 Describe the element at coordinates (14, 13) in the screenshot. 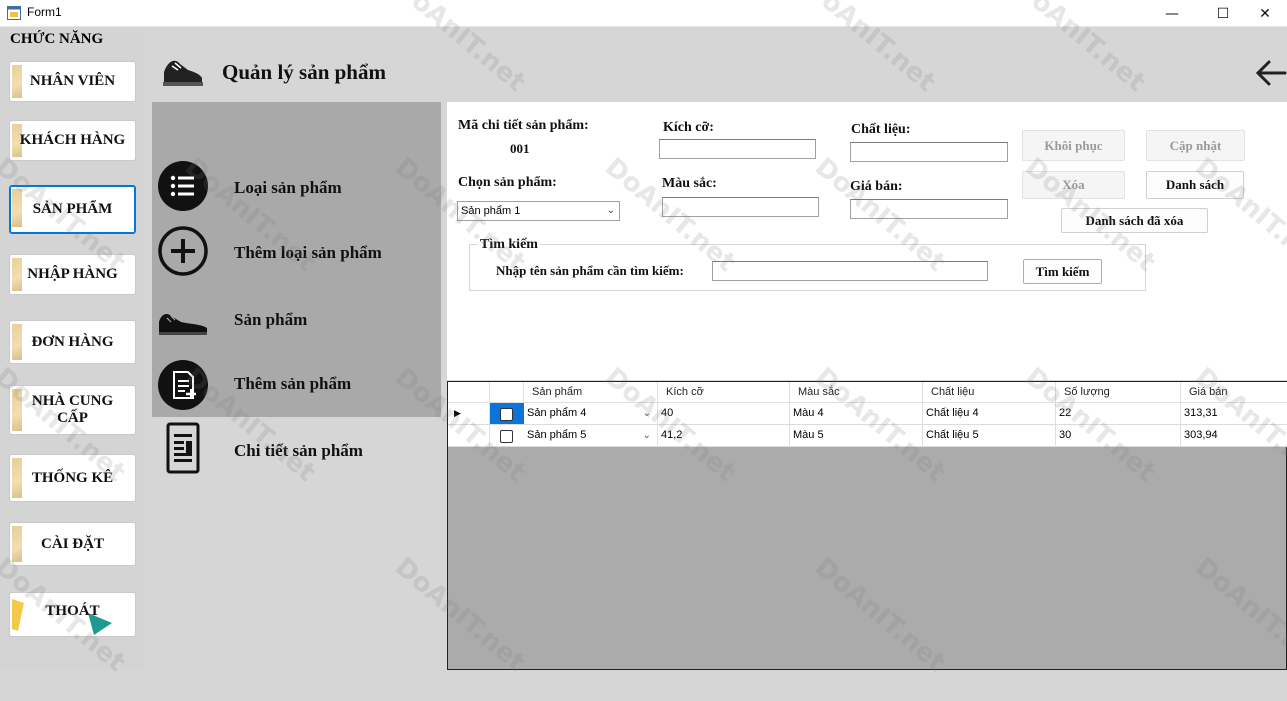

I see `app-icon` at that location.